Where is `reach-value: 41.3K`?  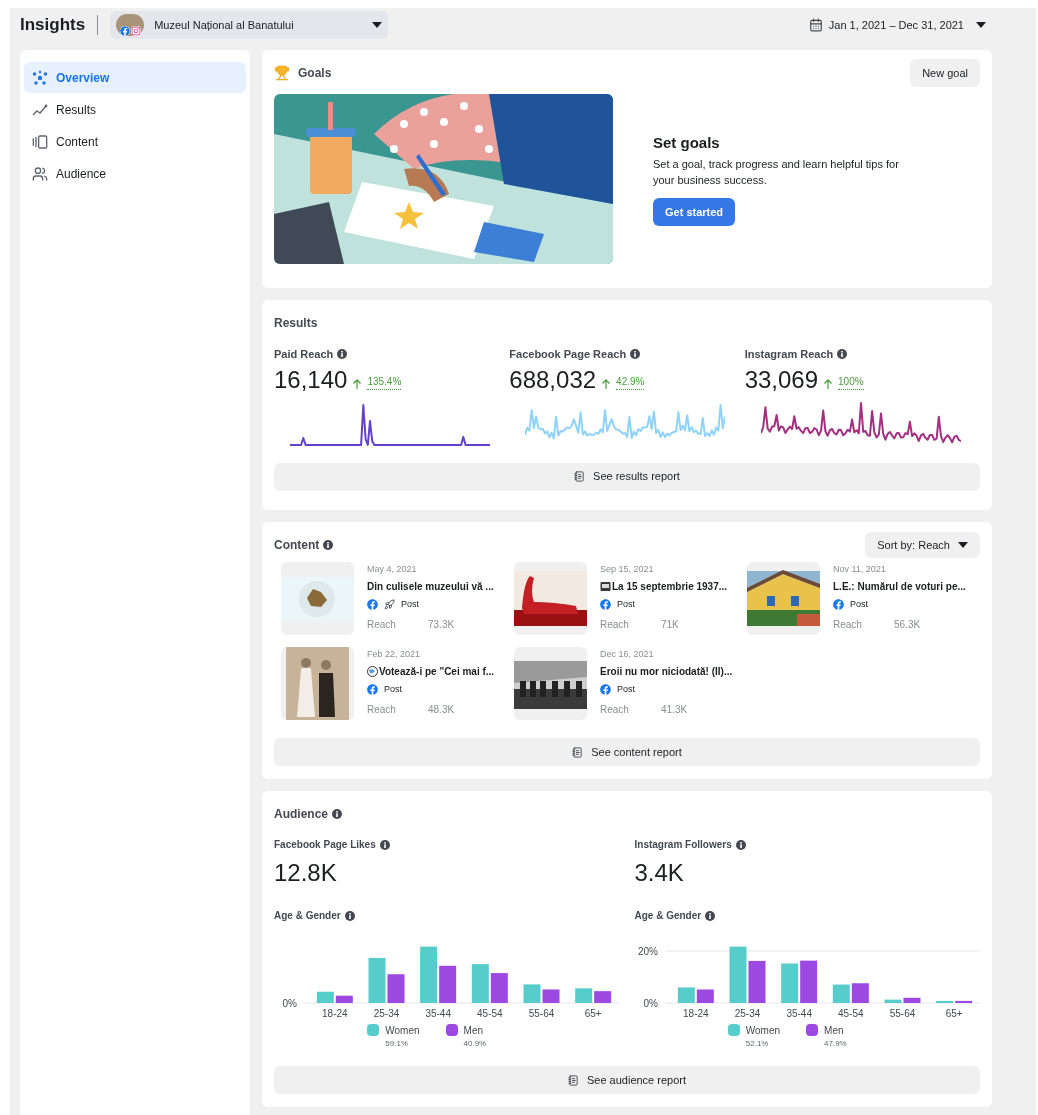
reach-value: 41.3K is located at coordinates (674, 710).